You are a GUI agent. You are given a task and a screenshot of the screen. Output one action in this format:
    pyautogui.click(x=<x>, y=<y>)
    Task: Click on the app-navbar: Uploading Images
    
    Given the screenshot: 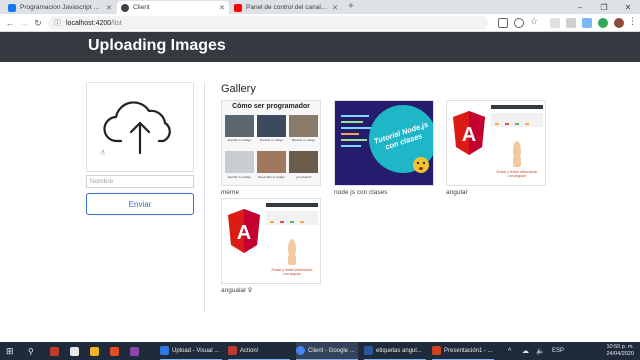 What is the action you would take?
    pyautogui.click(x=320, y=47)
    